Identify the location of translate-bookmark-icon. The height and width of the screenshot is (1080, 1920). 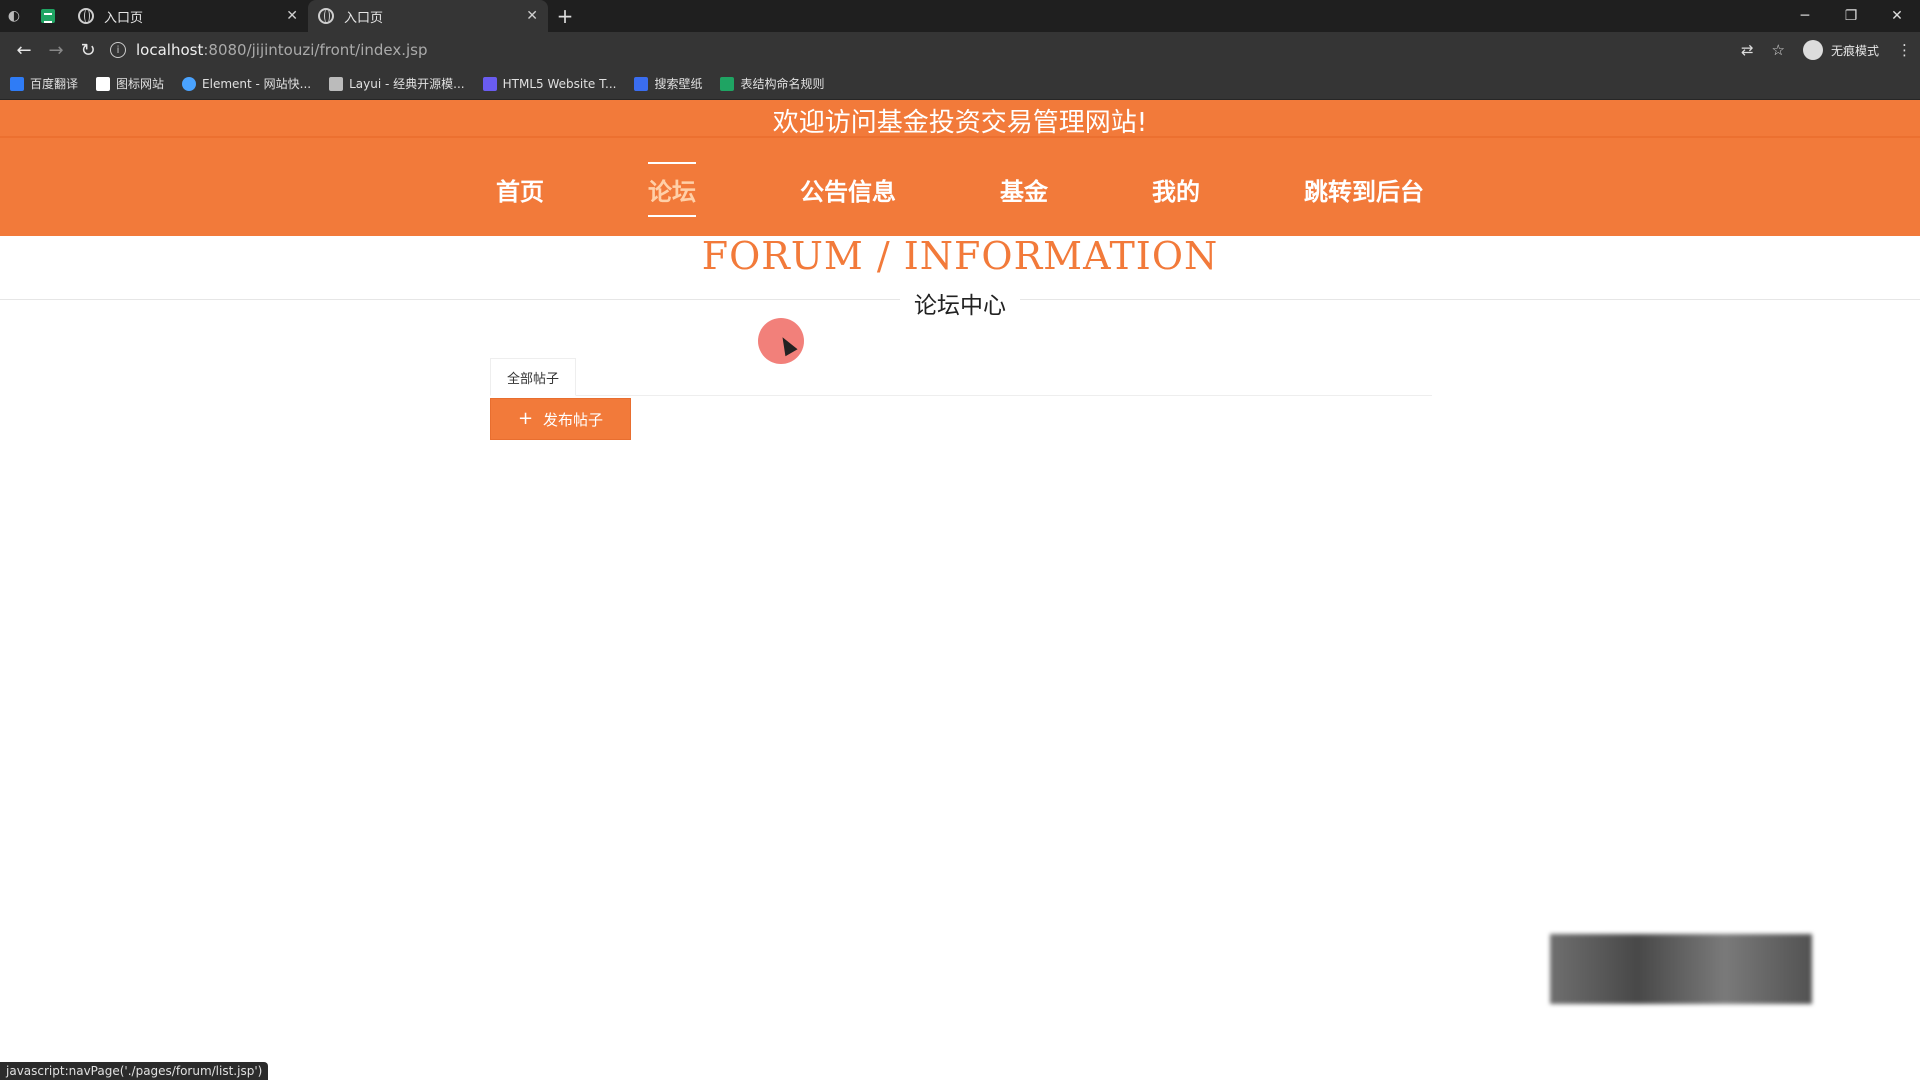
(17, 83).